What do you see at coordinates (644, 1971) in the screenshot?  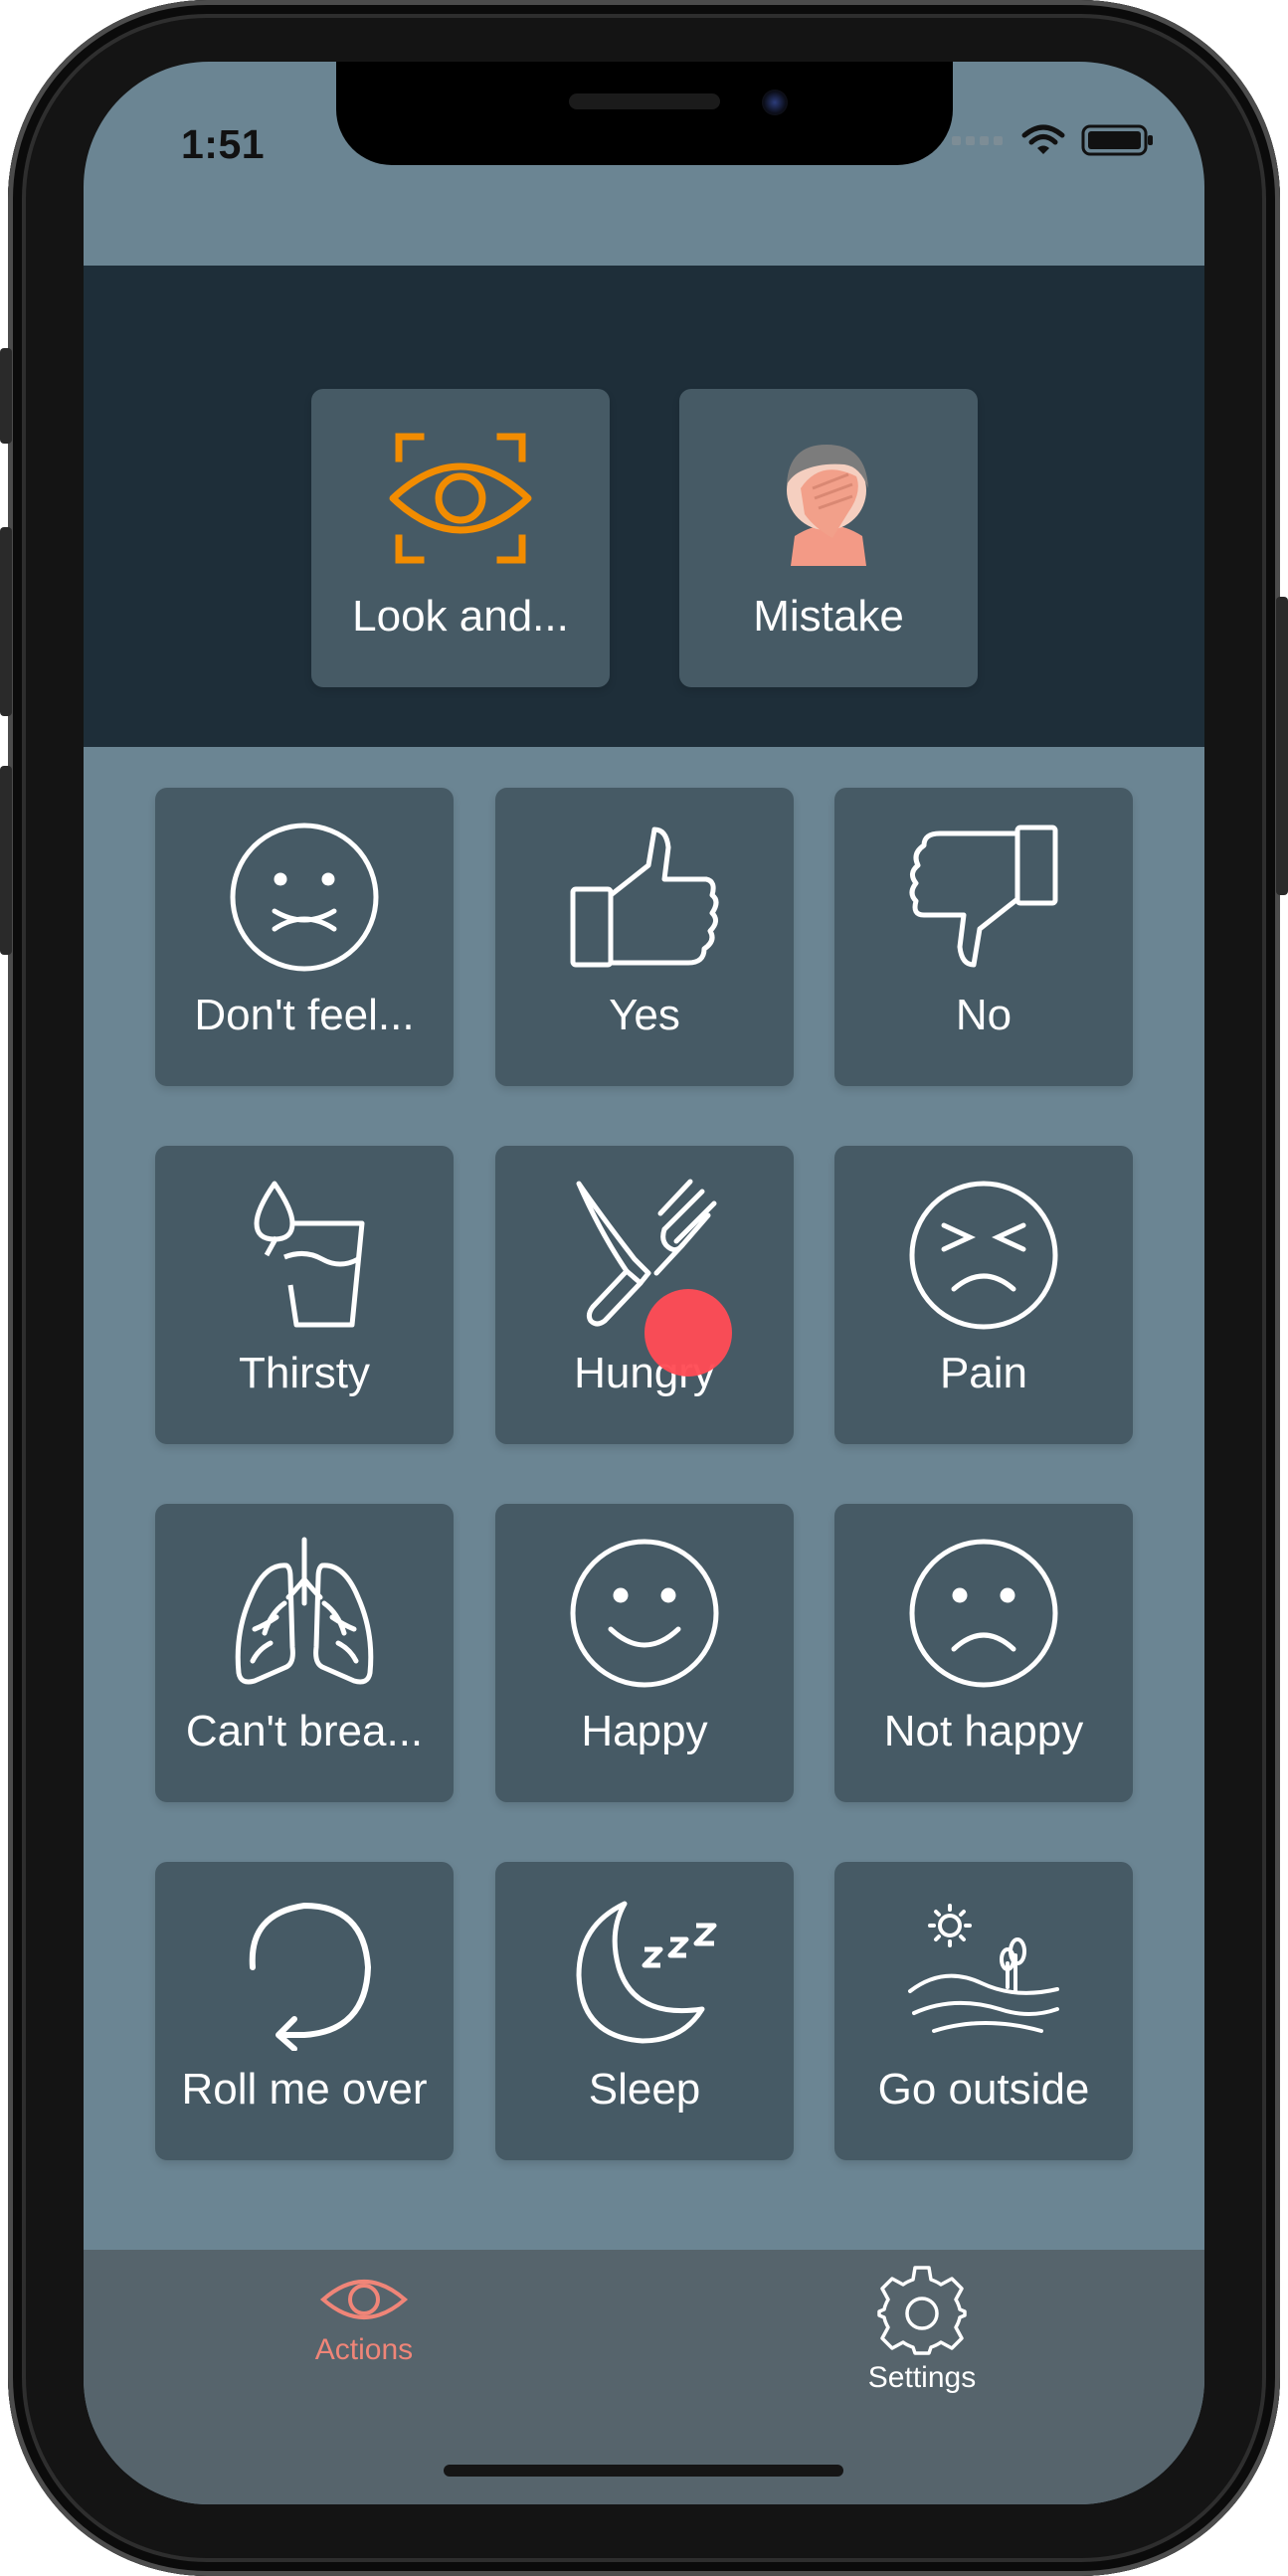 I see `moon-zzz-icon` at bounding box center [644, 1971].